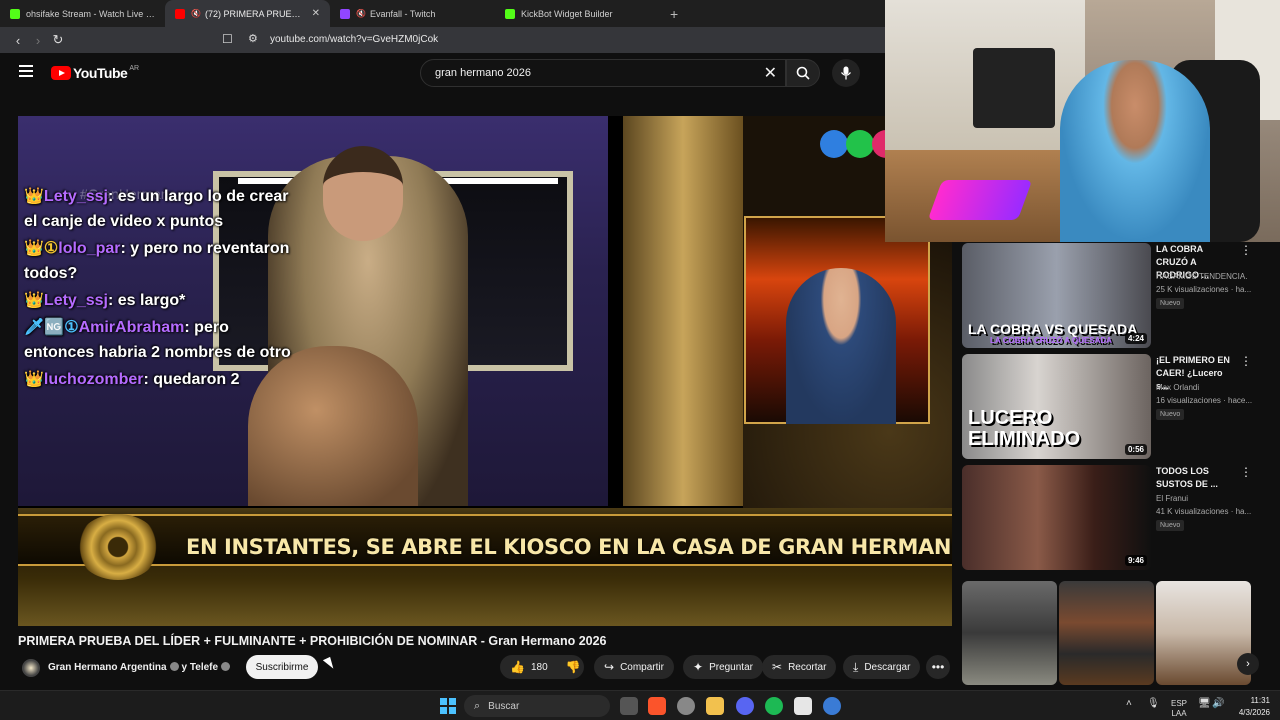 This screenshot has height=720, width=1280. What do you see at coordinates (82, 13) in the screenshot?
I see `tab-kick-stream: ohsifake Stream - Watch Live on` at bounding box center [82, 13].